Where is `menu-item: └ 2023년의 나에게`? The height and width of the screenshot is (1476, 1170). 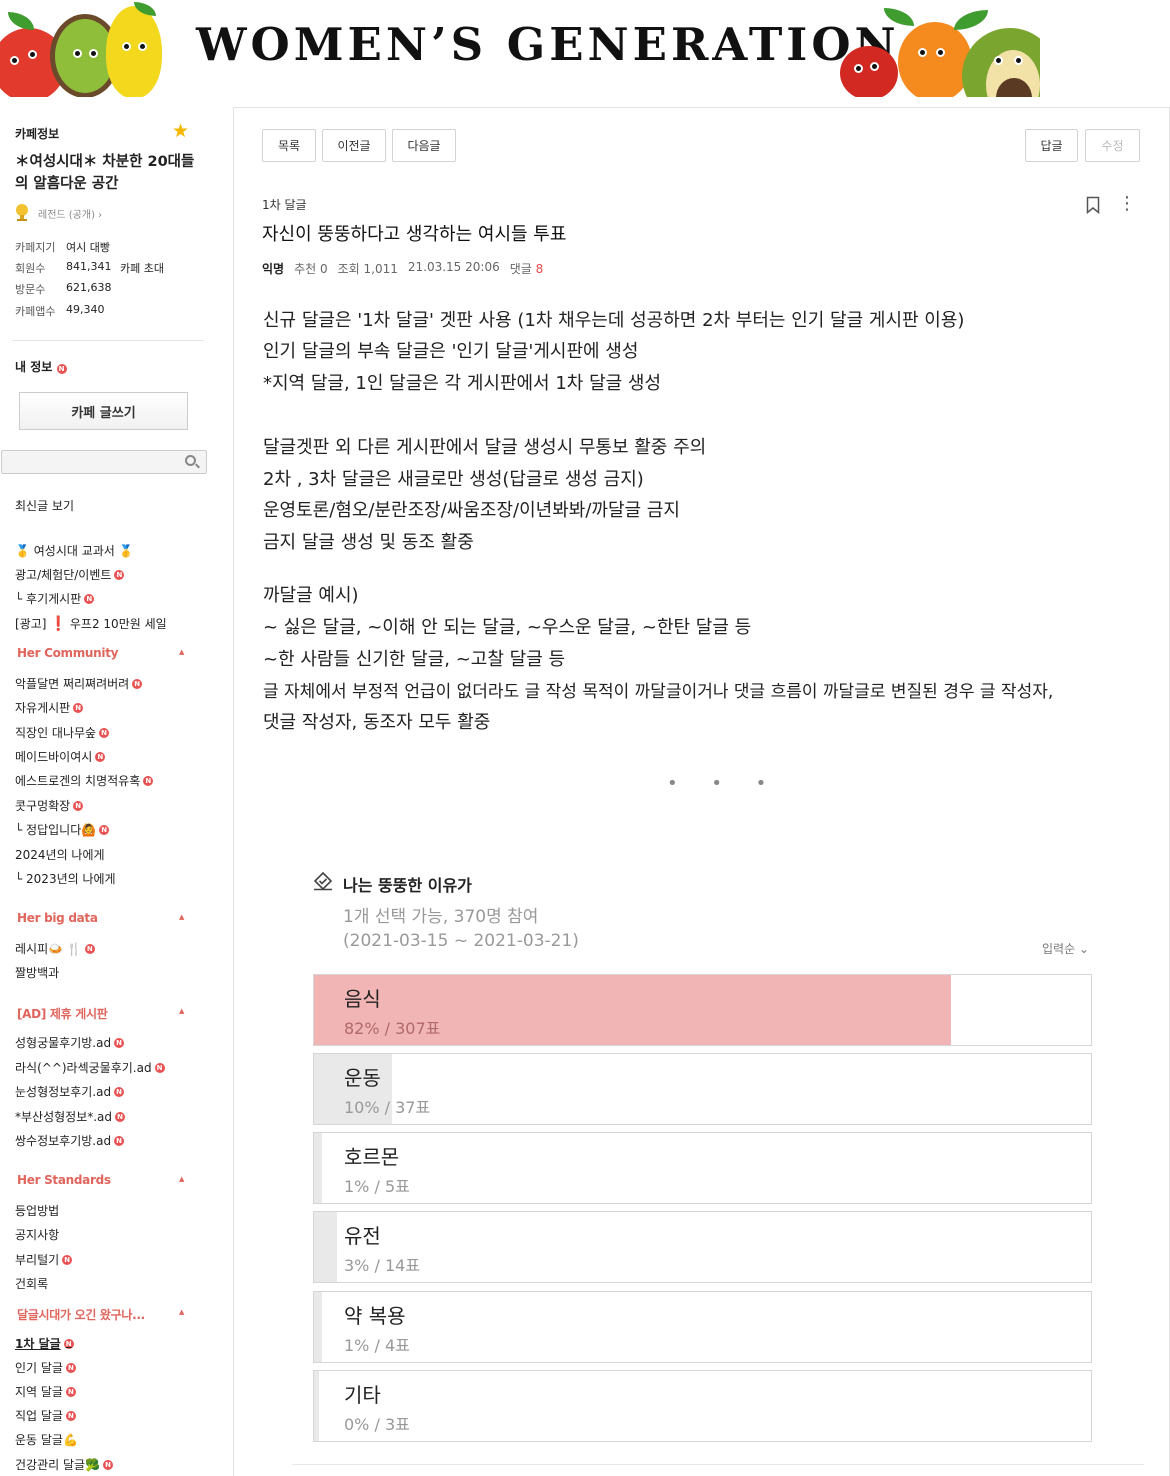
menu-item: └ 2023년의 나에게 is located at coordinates (65, 878).